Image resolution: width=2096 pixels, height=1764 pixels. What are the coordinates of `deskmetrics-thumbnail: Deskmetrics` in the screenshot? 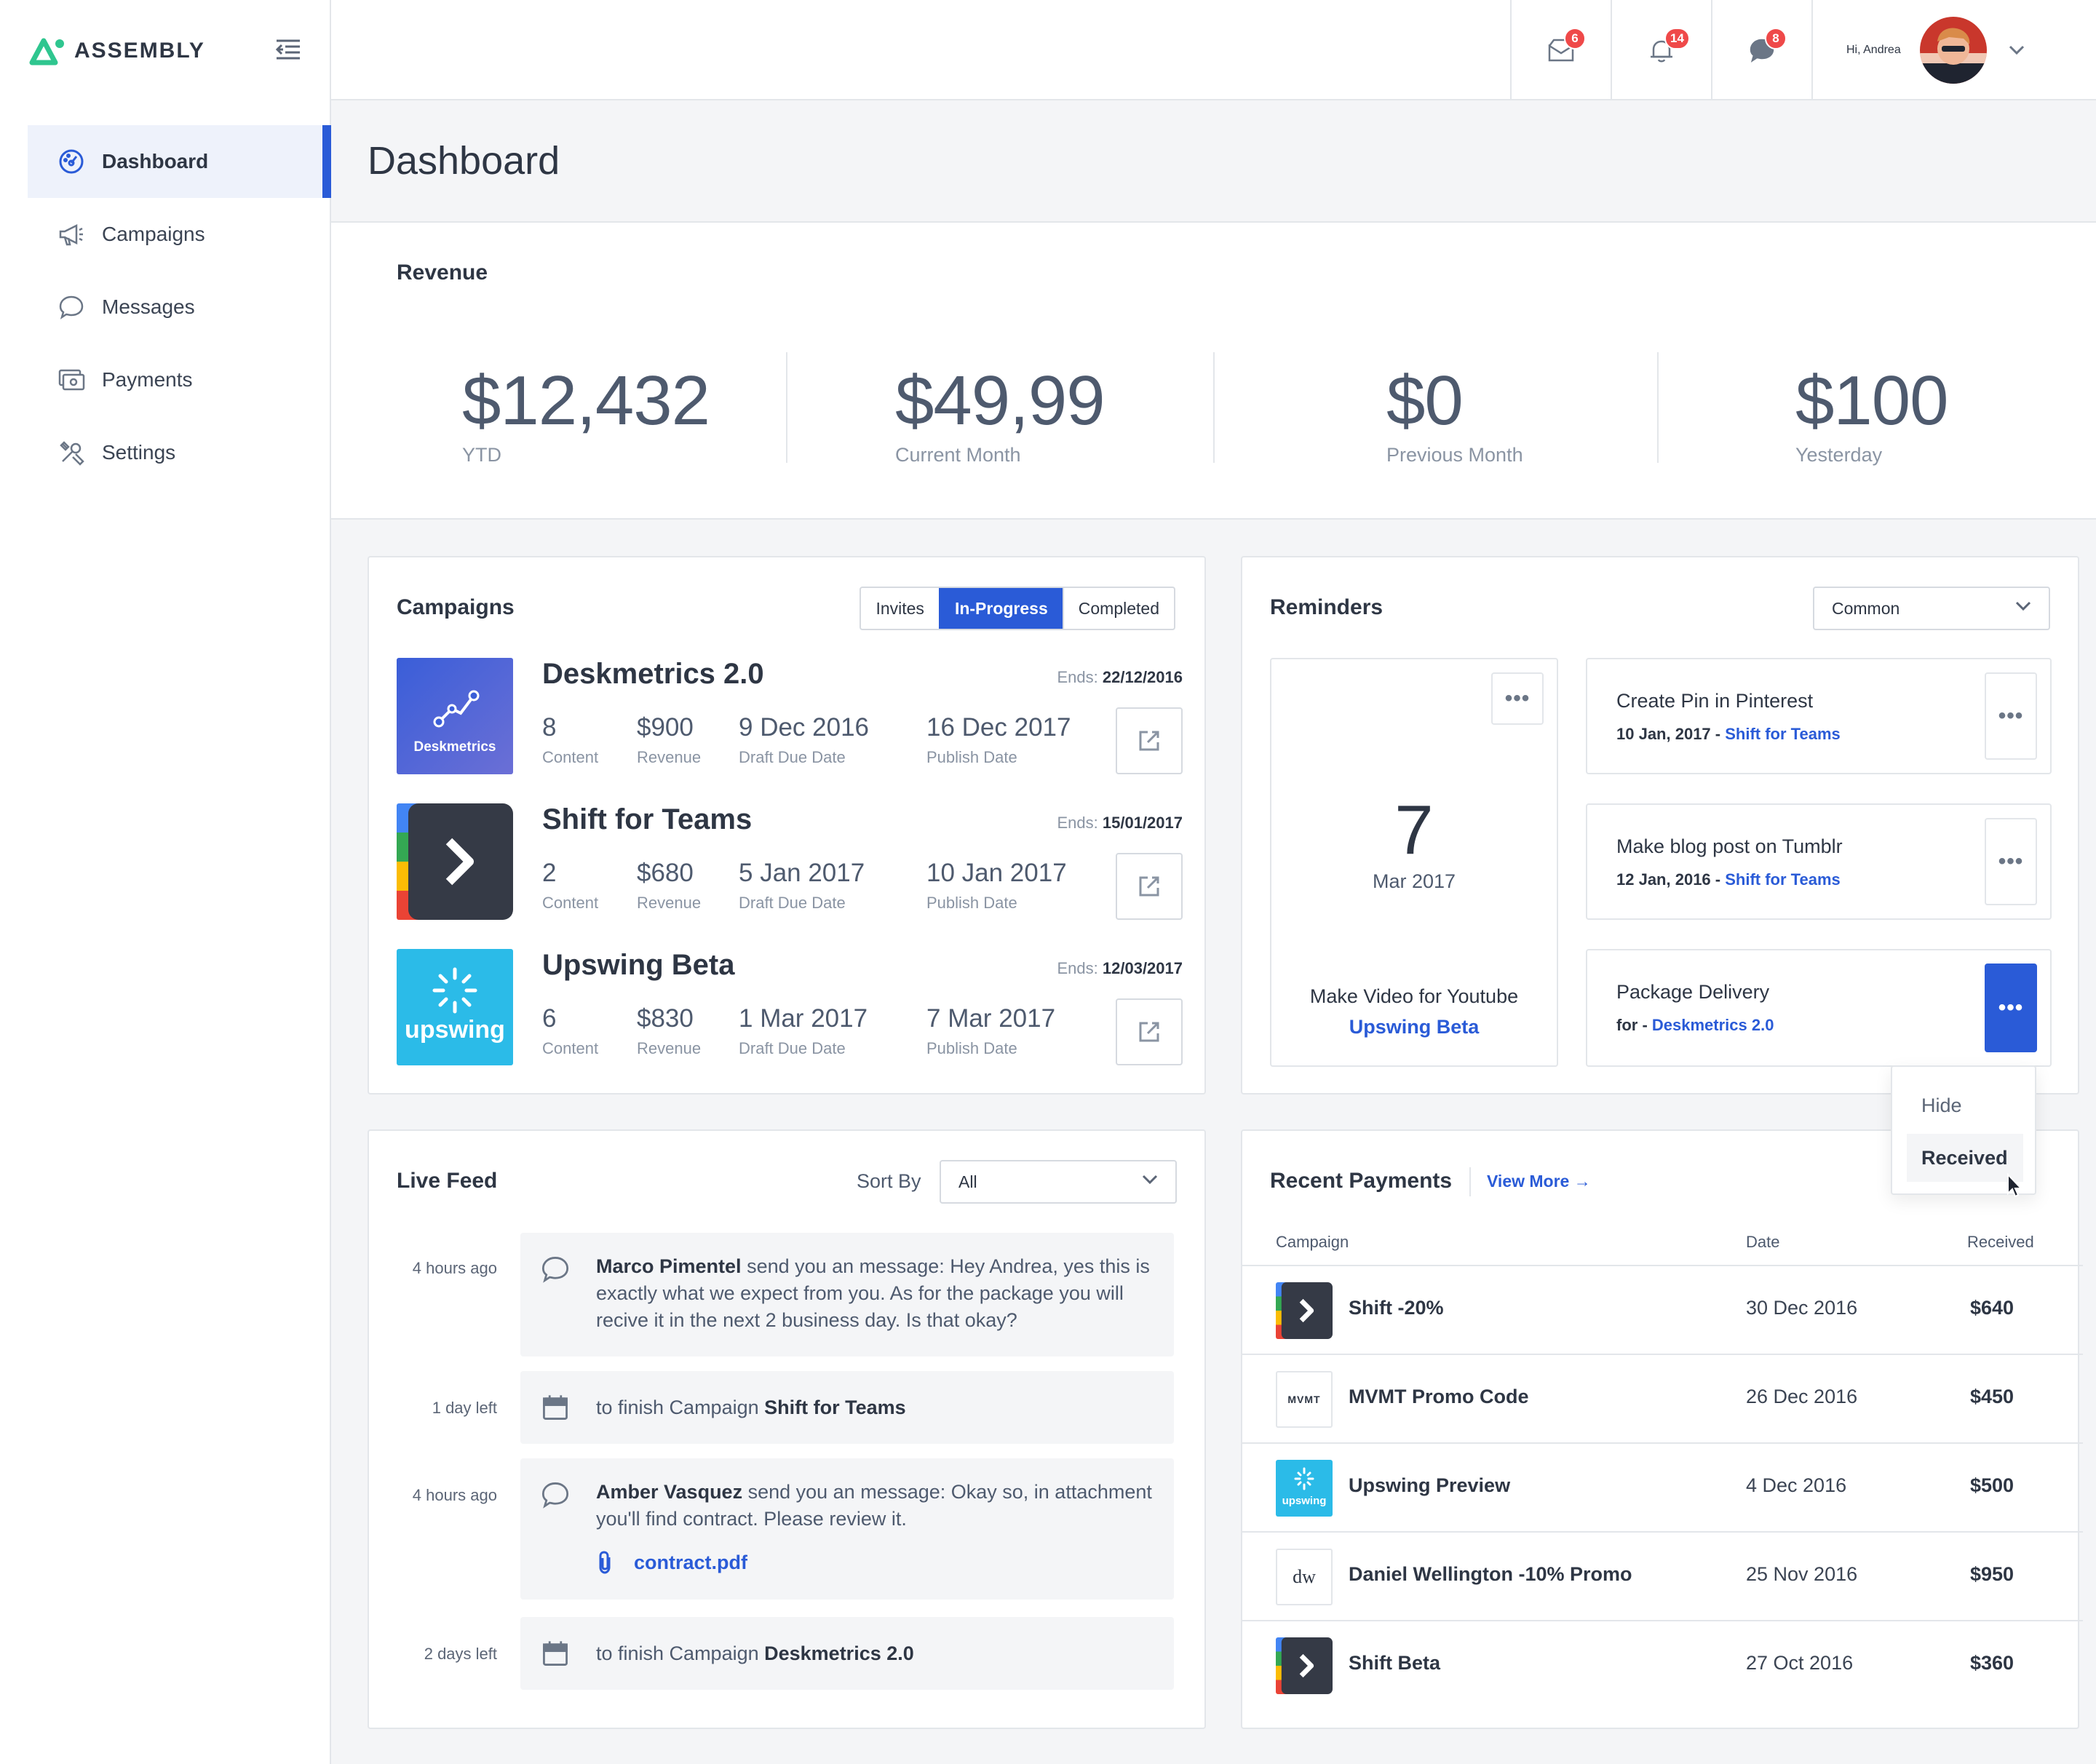 It's located at (455, 716).